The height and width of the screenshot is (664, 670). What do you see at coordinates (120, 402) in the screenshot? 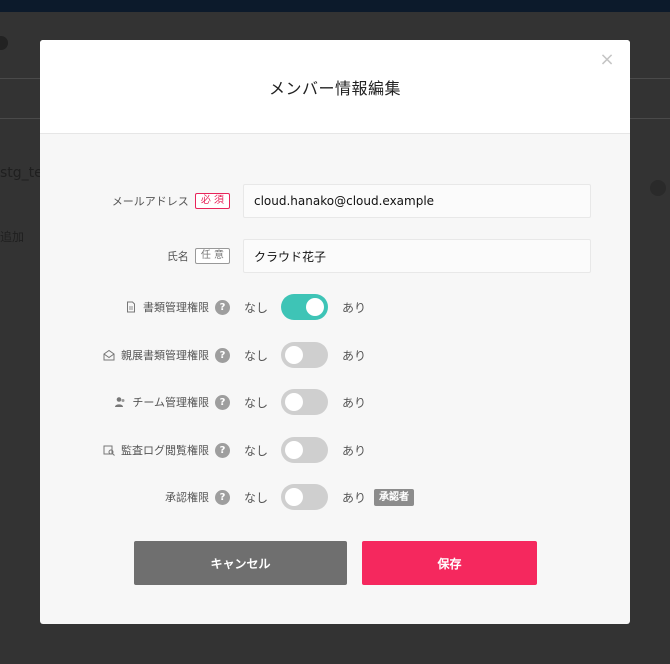
I see `team-icon` at bounding box center [120, 402].